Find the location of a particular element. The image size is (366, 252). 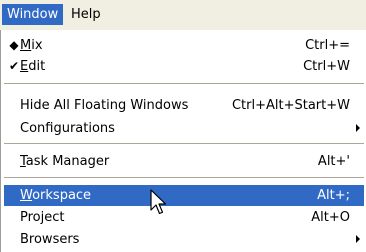

menu-item-edit: ✔ Edit Ctrl+W is located at coordinates (184, 66).